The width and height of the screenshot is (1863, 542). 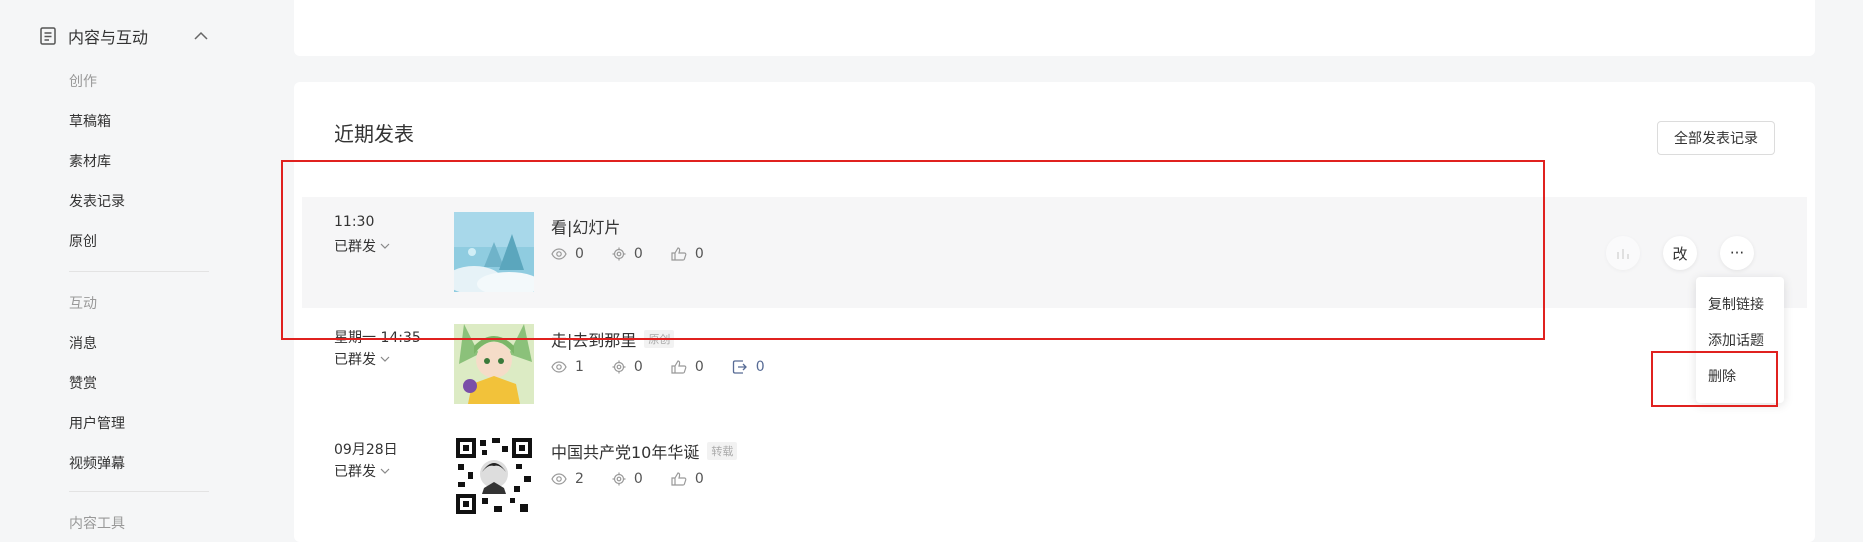 I want to click on post-time: 09月28日, so click(x=366, y=450).